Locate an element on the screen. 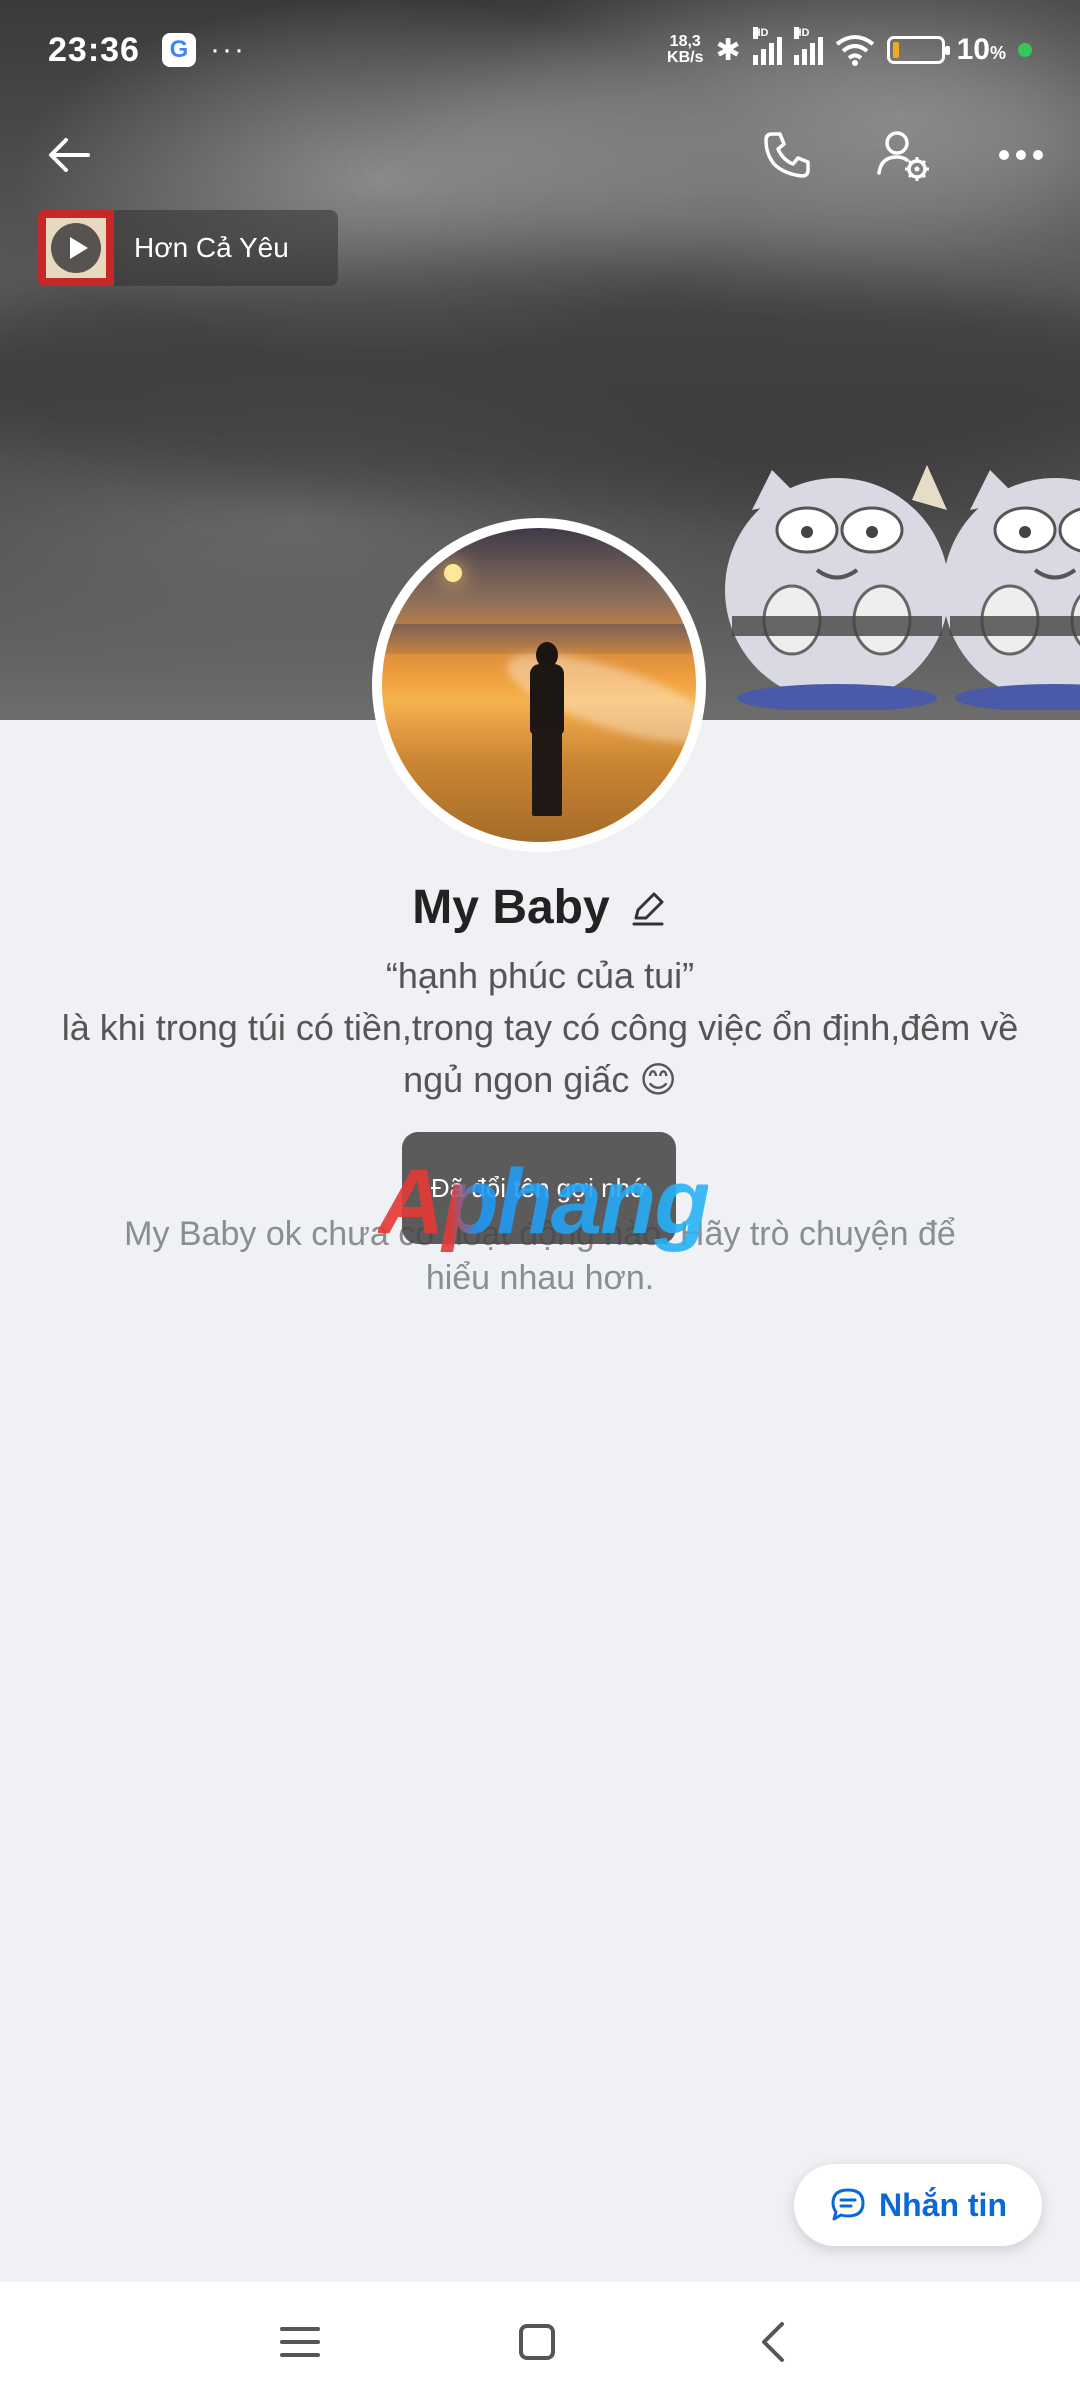 The width and height of the screenshot is (1080, 2400). more-options-button is located at coordinates (1021, 155).